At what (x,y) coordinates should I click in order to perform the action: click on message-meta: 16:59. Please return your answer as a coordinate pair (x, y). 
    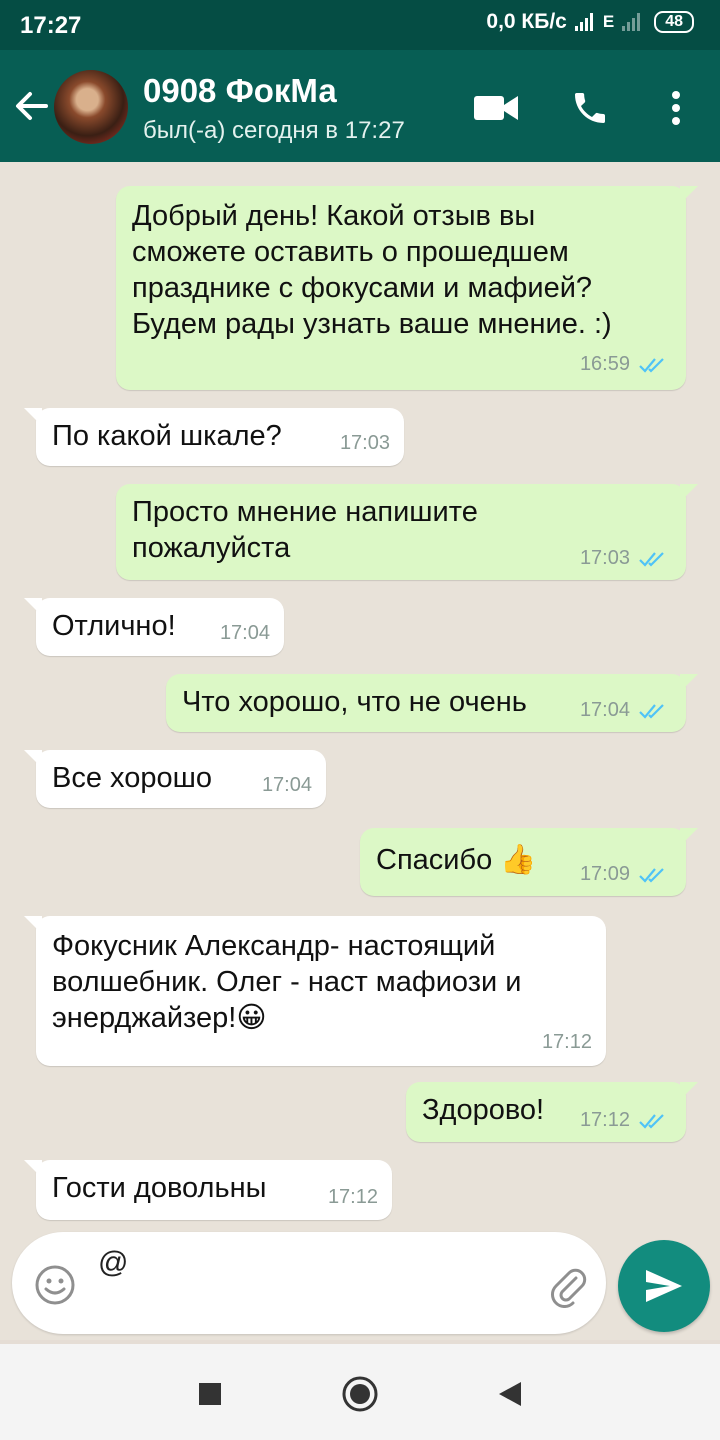
    Looking at the image, I should click on (624, 364).